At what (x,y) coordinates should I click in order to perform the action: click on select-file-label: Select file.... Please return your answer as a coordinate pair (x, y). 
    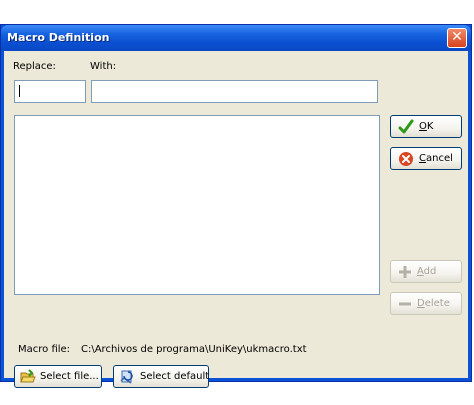
    Looking at the image, I should click on (69, 376).